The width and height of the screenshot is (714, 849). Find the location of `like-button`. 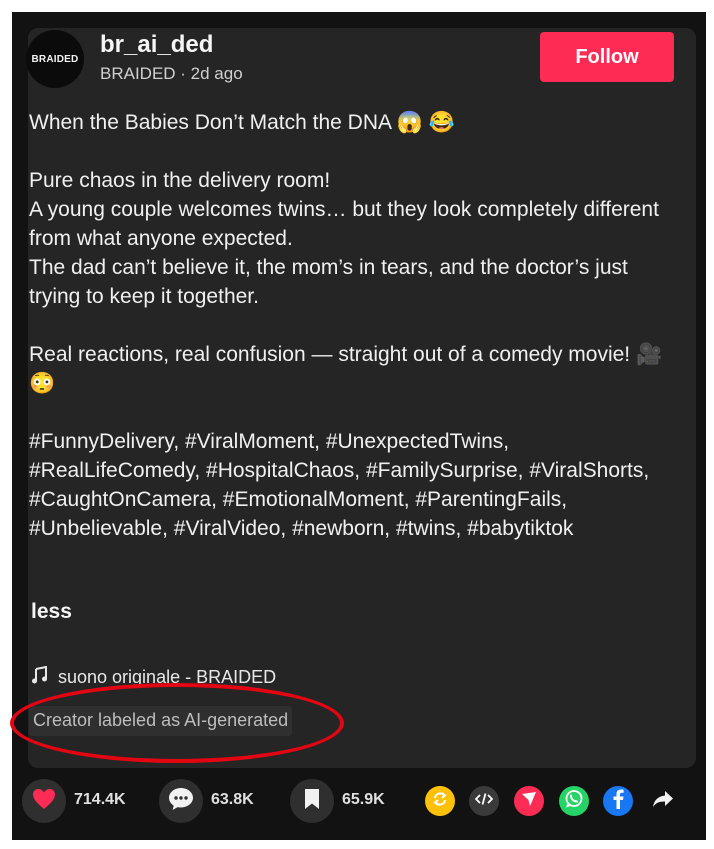

like-button is located at coordinates (44, 801).